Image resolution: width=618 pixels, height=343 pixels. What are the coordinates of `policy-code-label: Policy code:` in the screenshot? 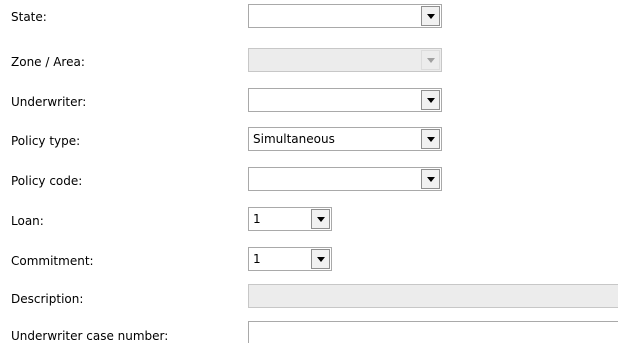 It's located at (47, 181).